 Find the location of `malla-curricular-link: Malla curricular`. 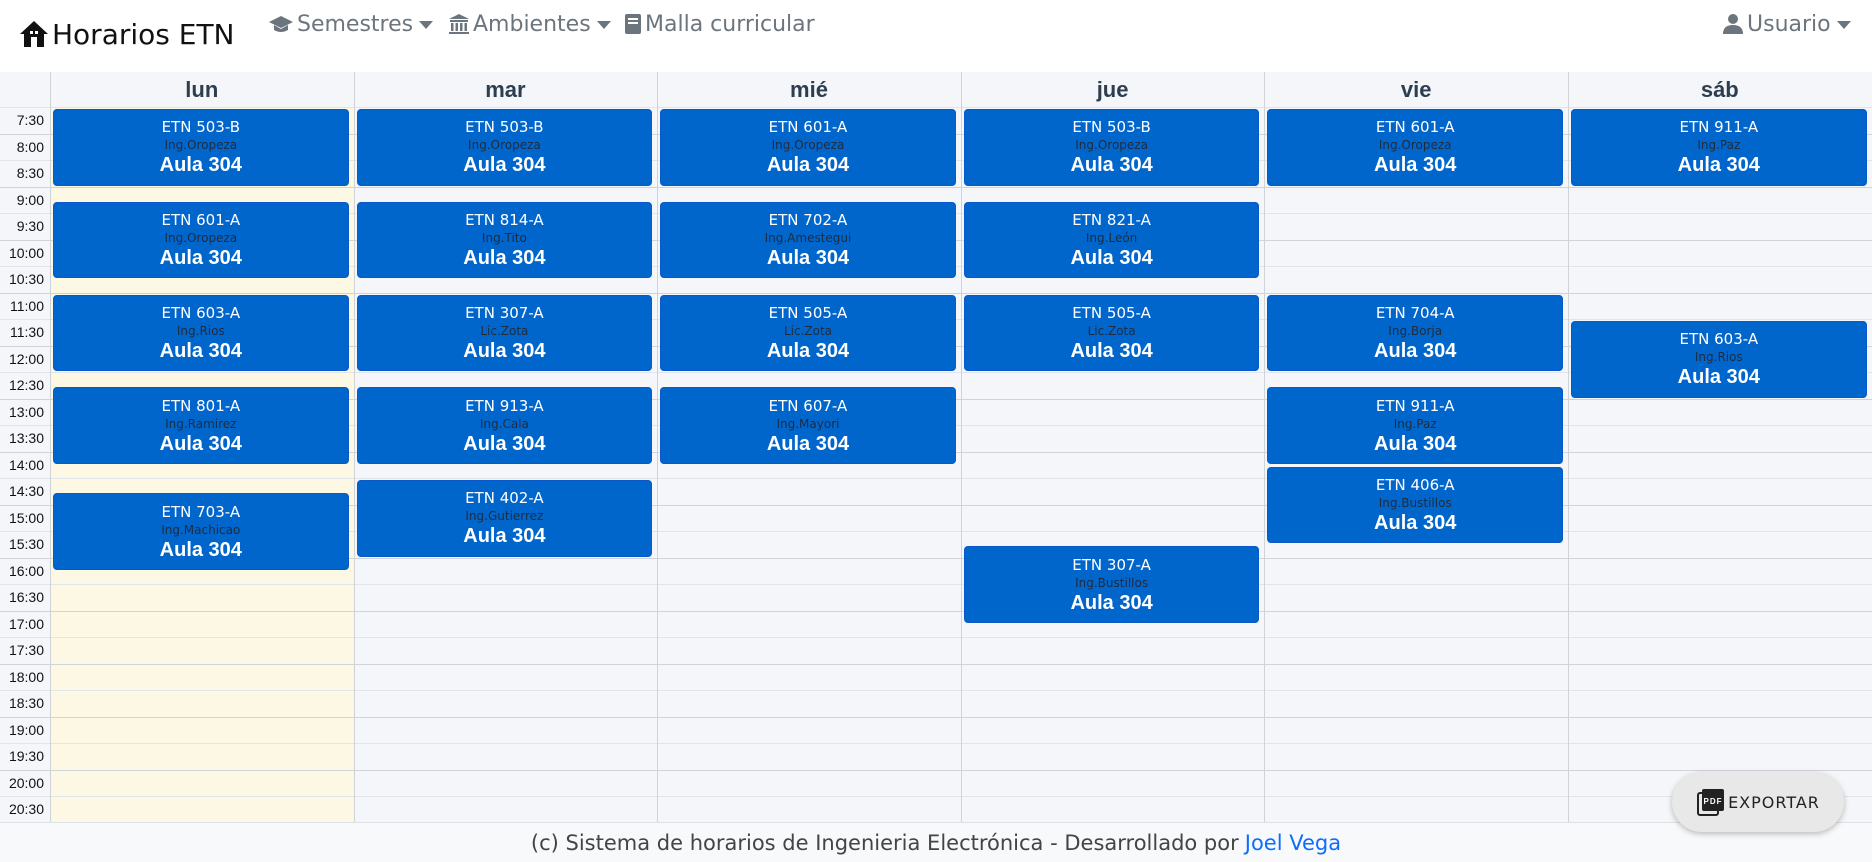

malla-curricular-link: Malla curricular is located at coordinates (719, 24).